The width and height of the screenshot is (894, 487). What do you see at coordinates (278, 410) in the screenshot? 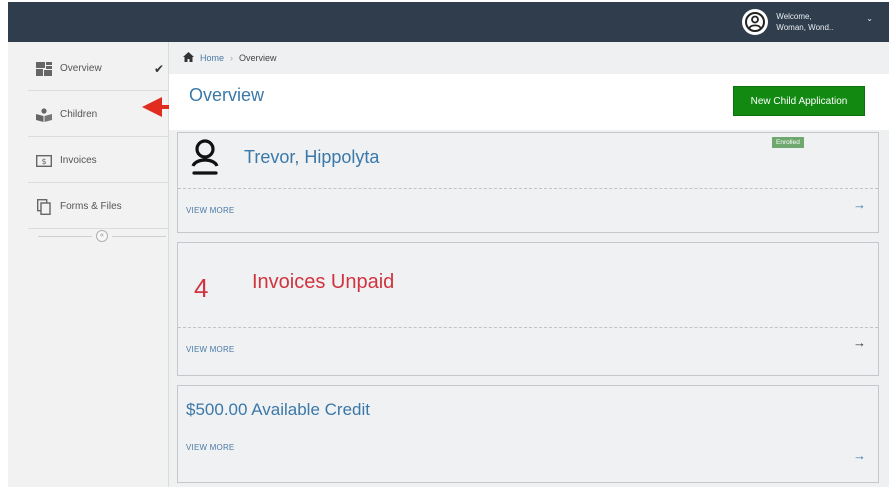
I see `available-credit-link: $500.00 Available Credit` at bounding box center [278, 410].